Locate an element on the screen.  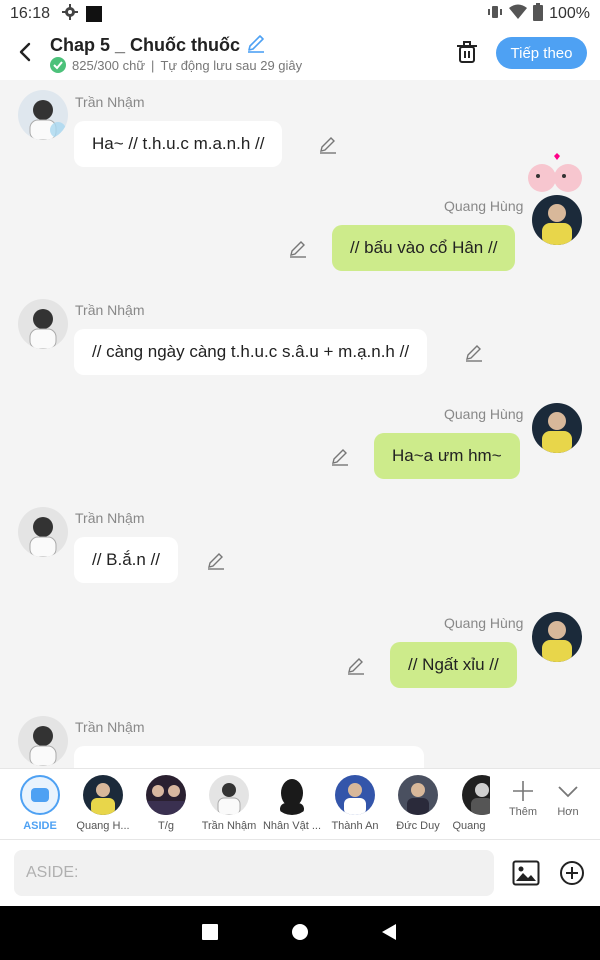
more-label: Hơn is located at coordinates (568, 812).